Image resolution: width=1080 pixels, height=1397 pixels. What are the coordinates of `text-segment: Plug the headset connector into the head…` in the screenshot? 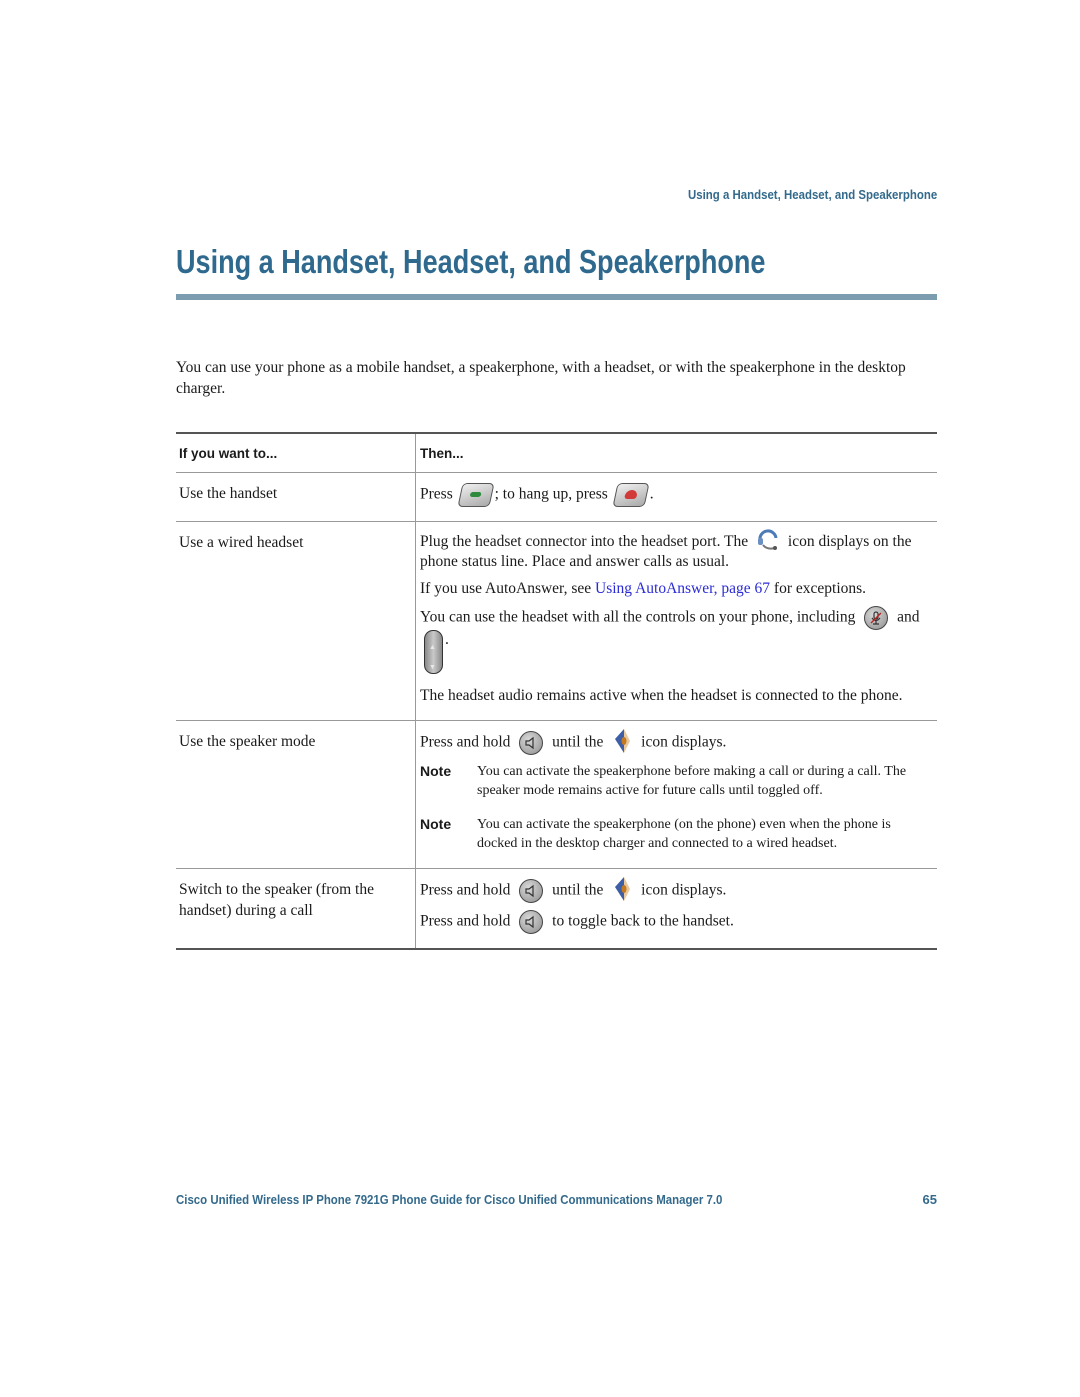 It's located at (584, 541).